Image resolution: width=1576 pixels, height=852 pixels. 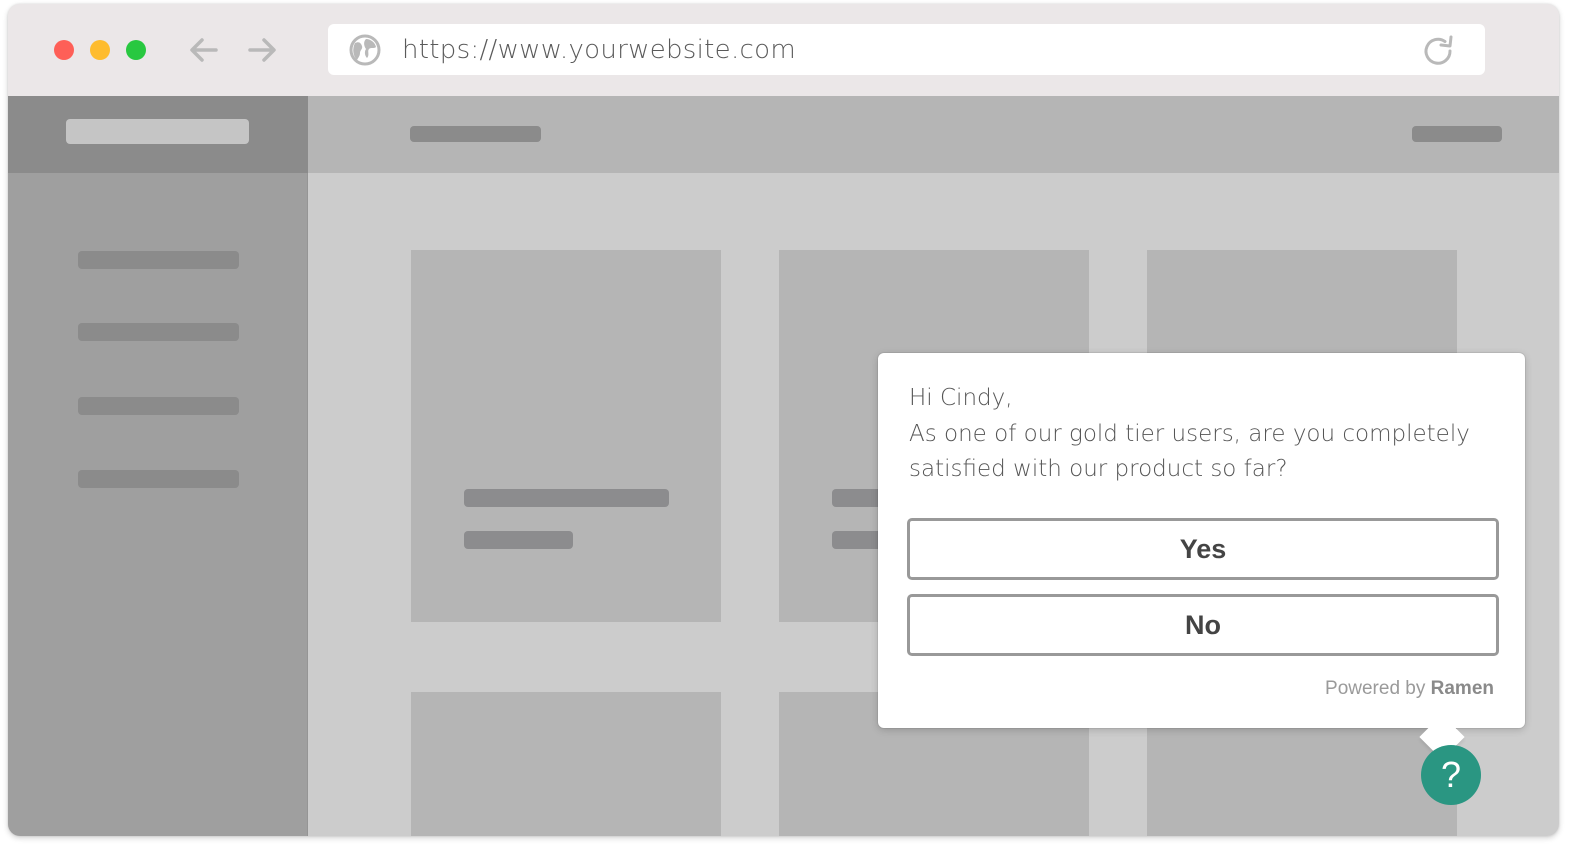 I want to click on powered-by: Powered by Ramen, so click(x=1409, y=689).